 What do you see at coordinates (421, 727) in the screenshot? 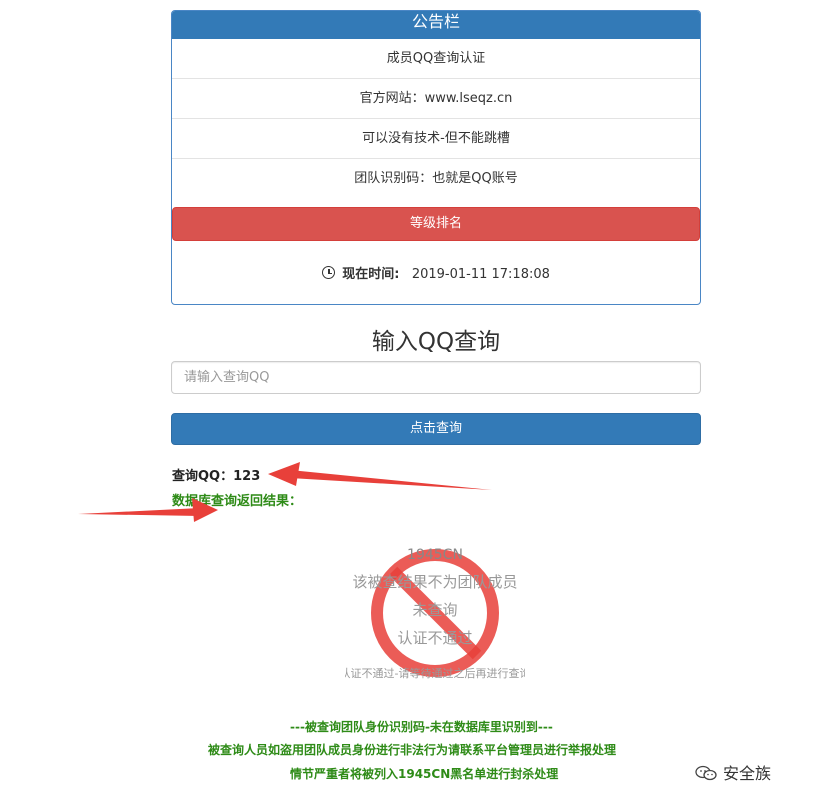
I see `warning-line-1: ---被查询团队身份识别码-未在数据库里识别到---` at bounding box center [421, 727].